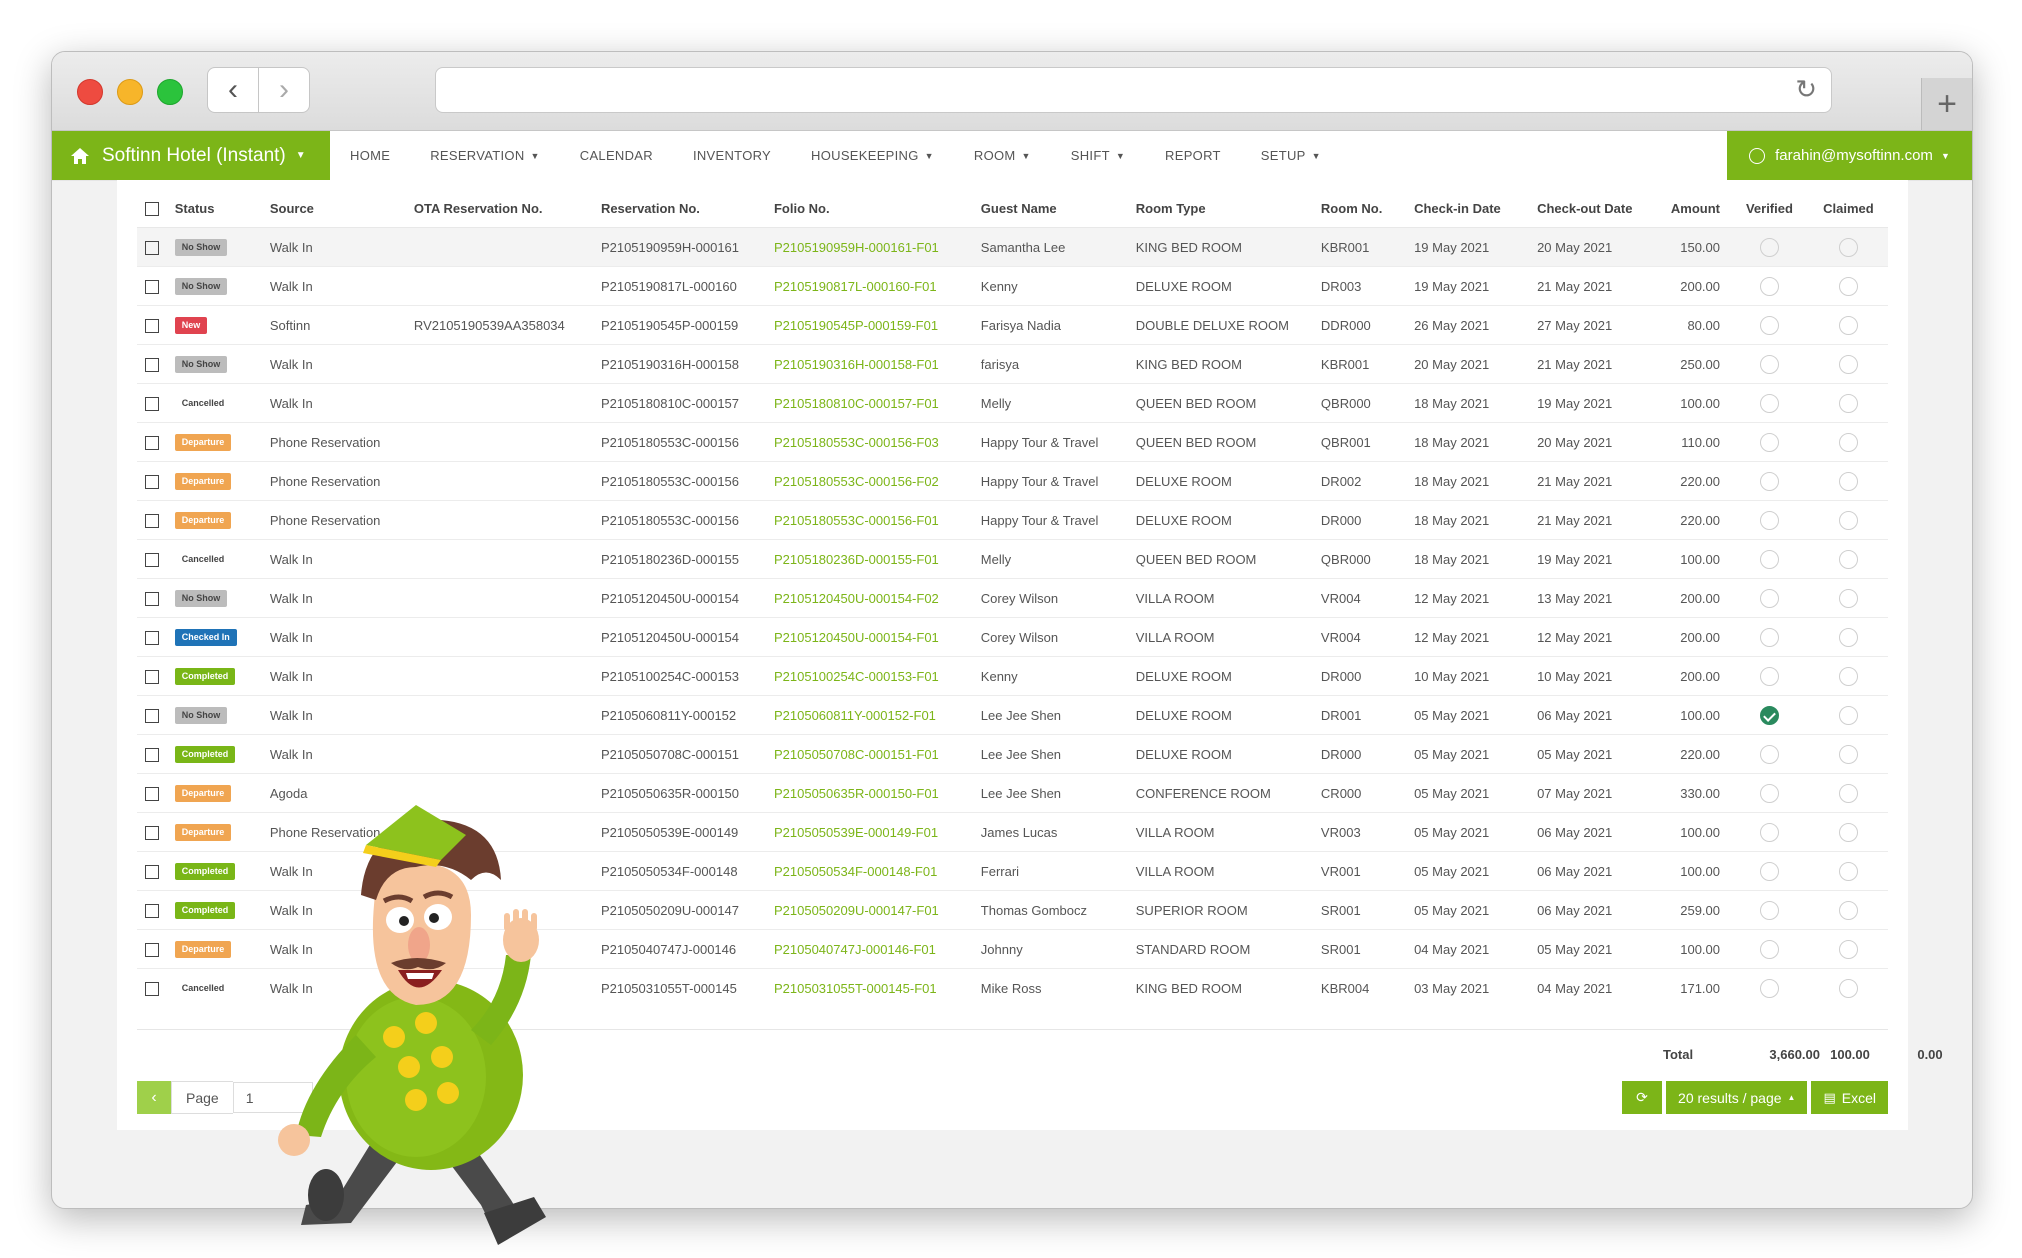  Describe the element at coordinates (855, 715) in the screenshot. I see `folio-link: P2105060811Y-000152-F01` at that location.